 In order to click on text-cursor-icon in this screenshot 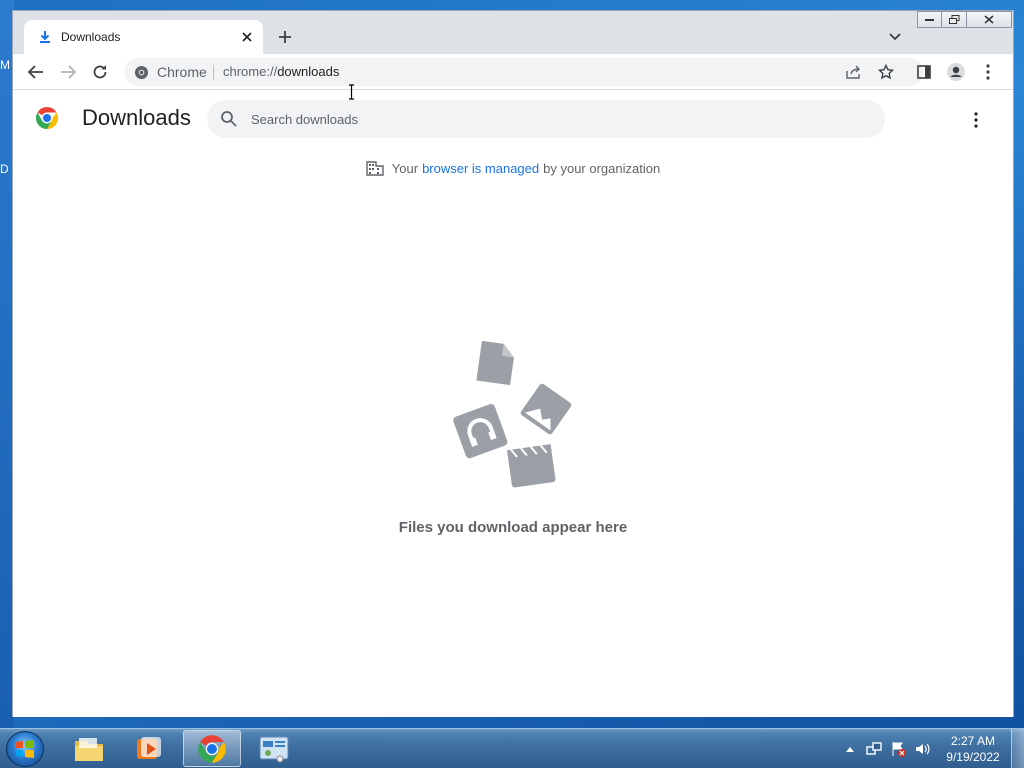, I will do `click(351, 92)`.